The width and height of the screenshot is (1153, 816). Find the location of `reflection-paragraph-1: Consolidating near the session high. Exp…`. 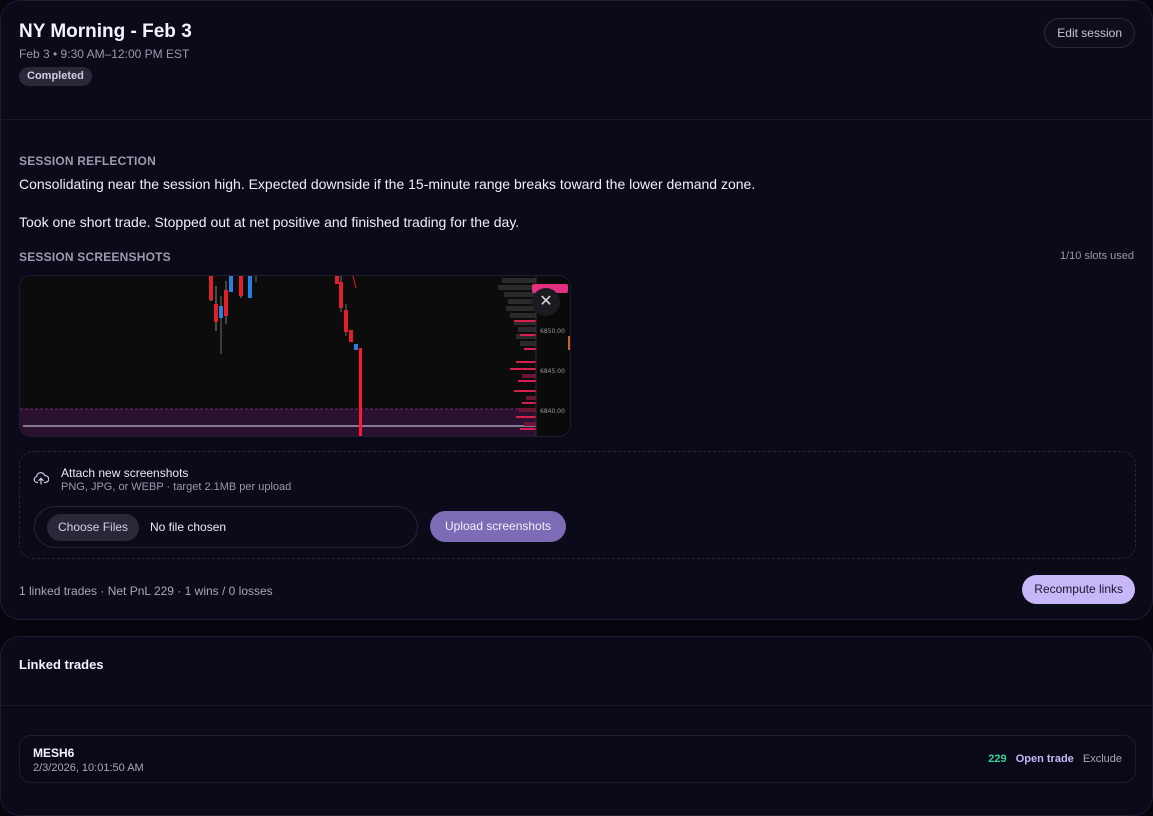

reflection-paragraph-1: Consolidating near the session high. Exp… is located at coordinates (387, 184).